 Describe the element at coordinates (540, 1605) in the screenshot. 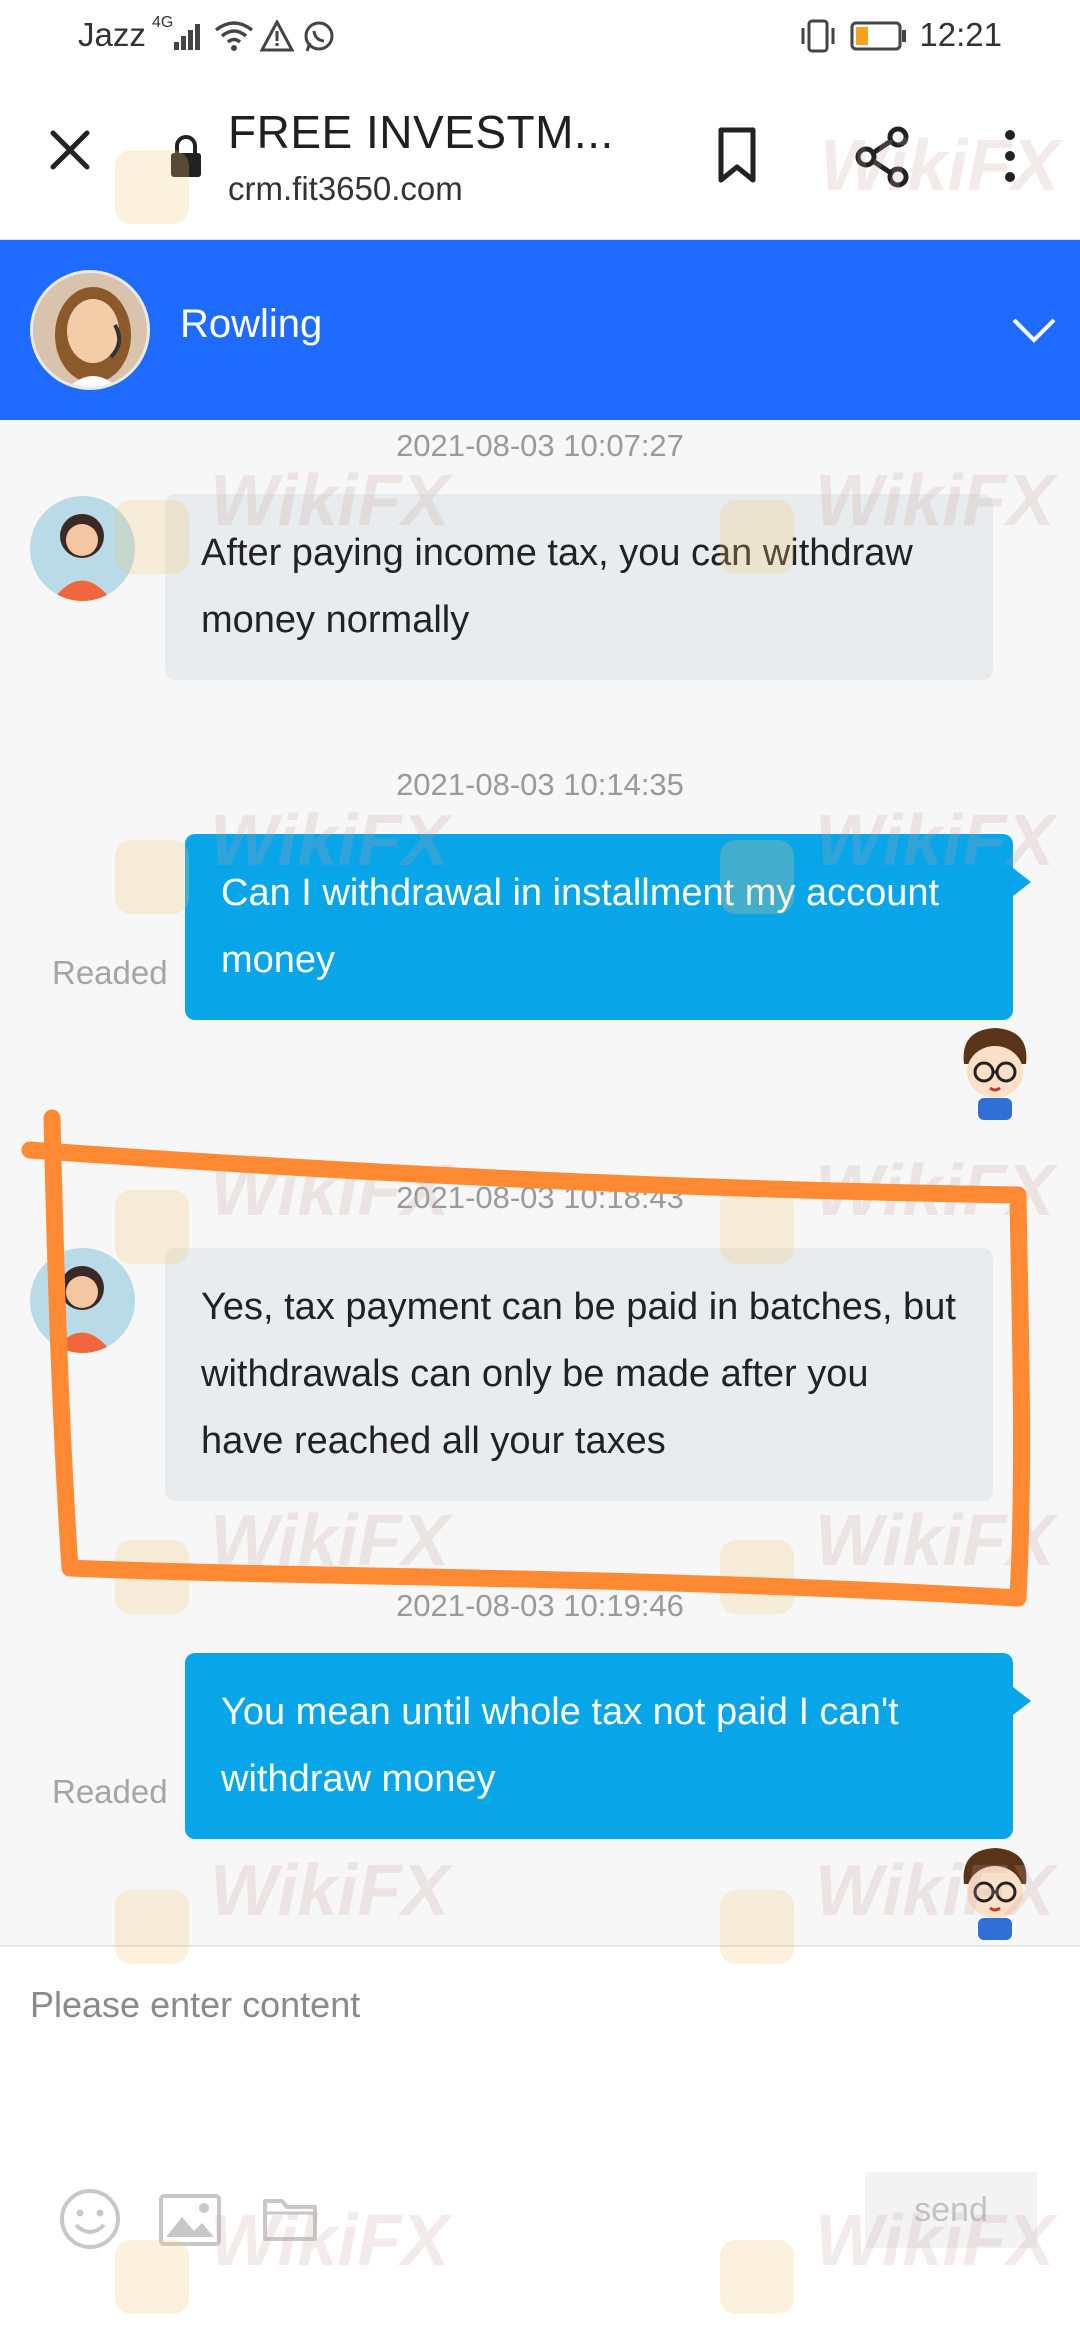

I see `message-timestamp: 2021-08-03 10:19:46` at that location.